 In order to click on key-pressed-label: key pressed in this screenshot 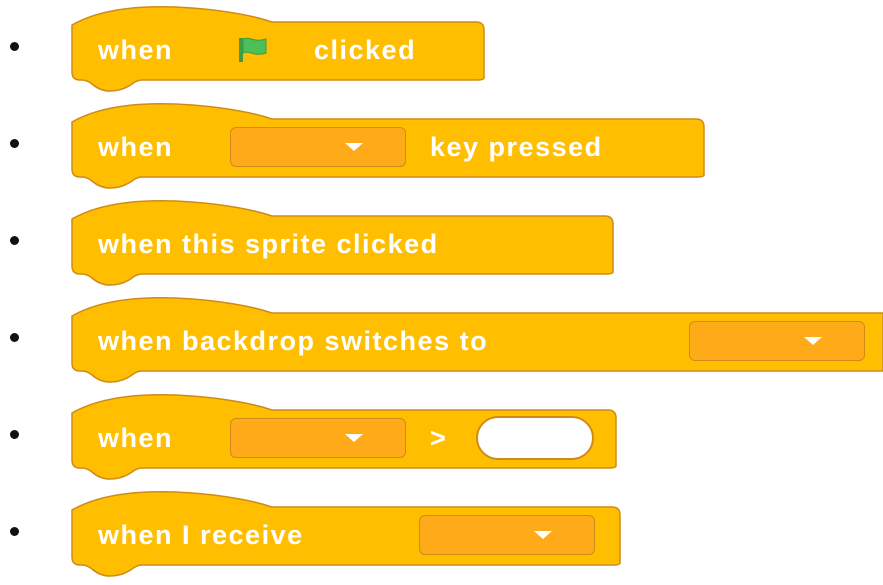, I will do `click(516, 147)`.